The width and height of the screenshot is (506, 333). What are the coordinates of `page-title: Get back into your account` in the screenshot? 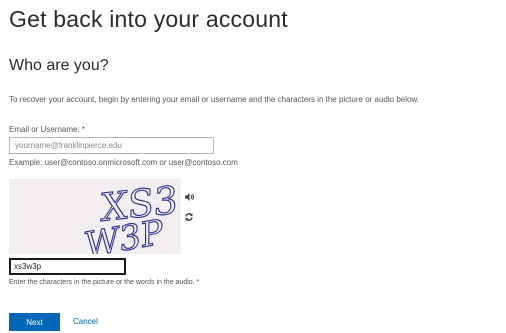 It's located at (148, 19).